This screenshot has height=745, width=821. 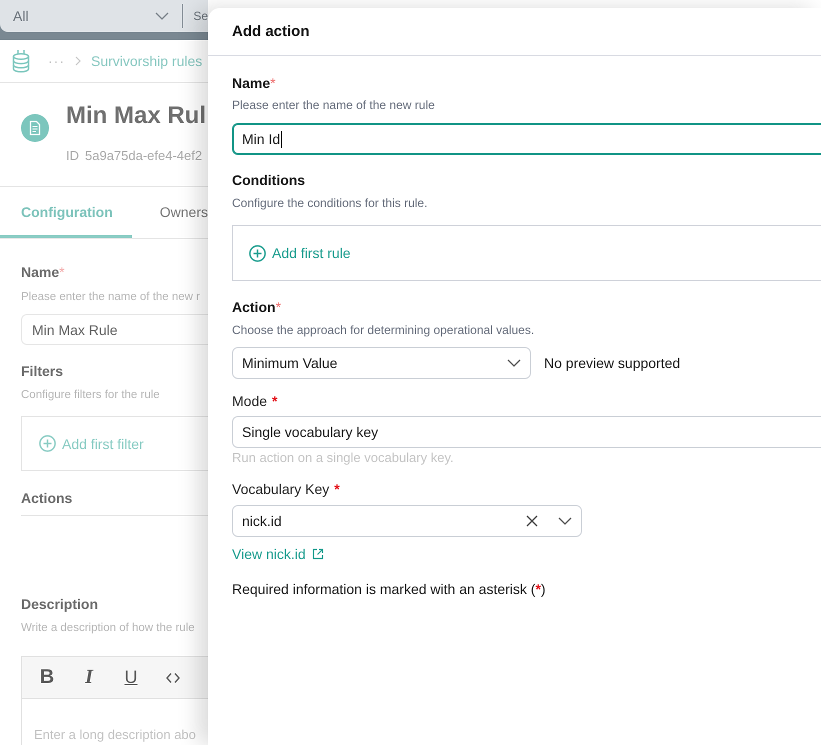 I want to click on rule-id-value: 5a9a75da-efe4-4ef2, so click(x=143, y=156).